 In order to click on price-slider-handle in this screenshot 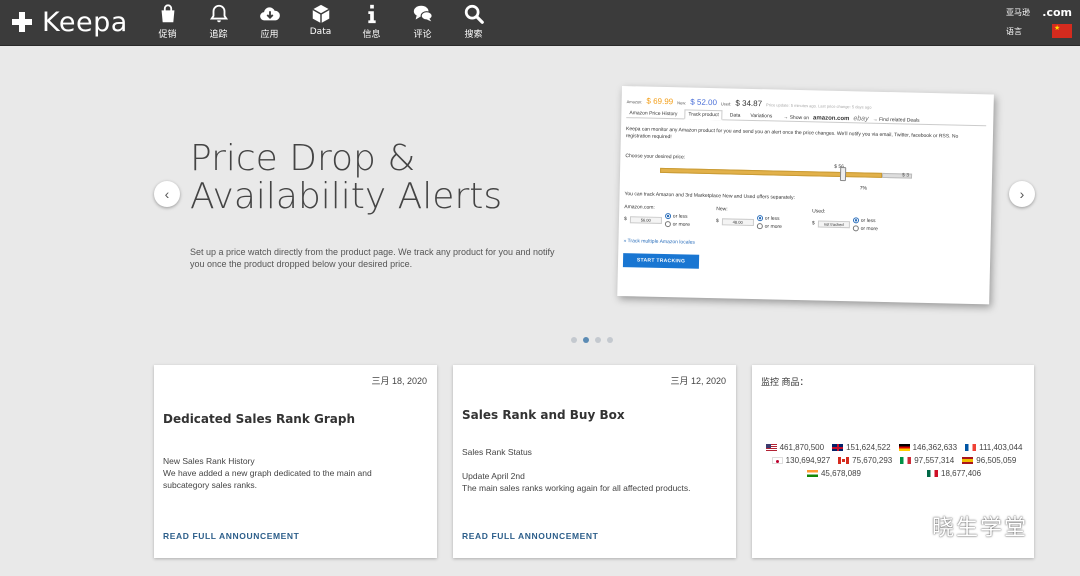, I will do `click(843, 174)`.